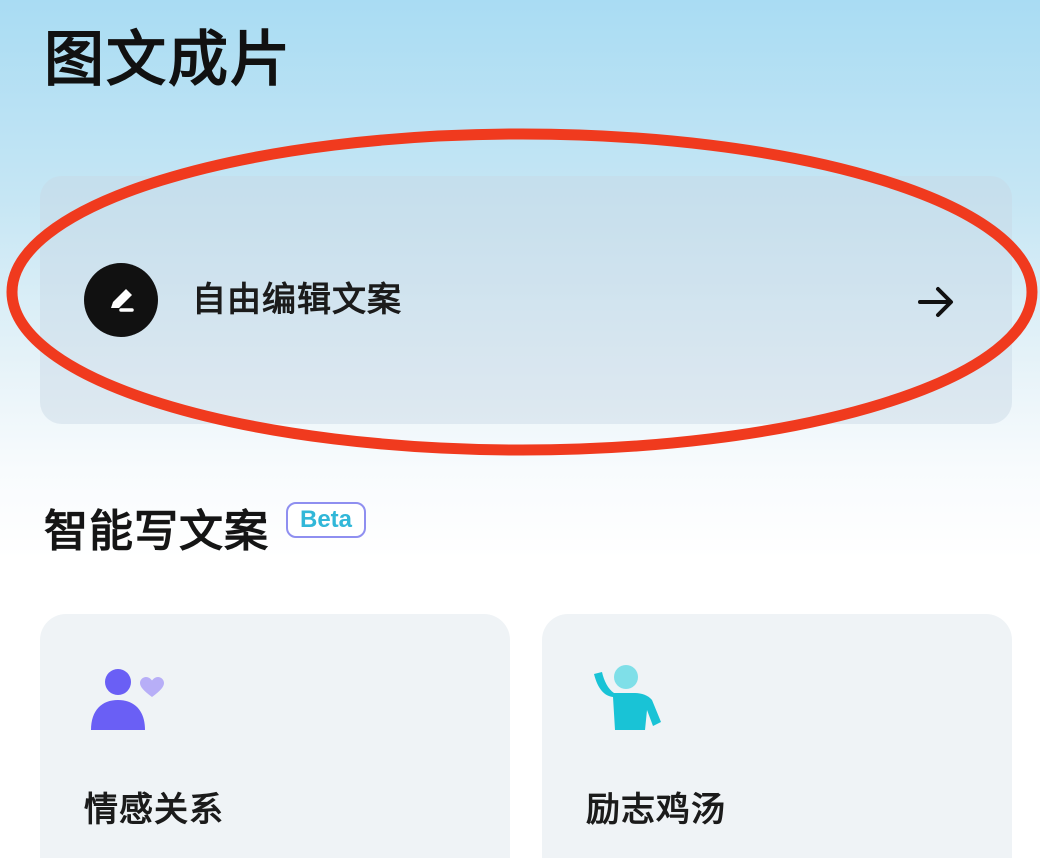  I want to click on page-title: 图文成片, so click(168, 60).